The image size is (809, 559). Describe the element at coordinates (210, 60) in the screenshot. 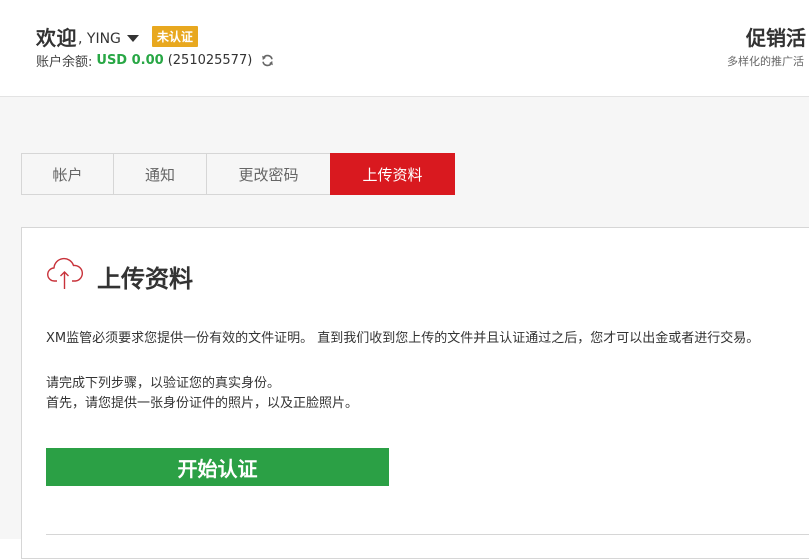

I see `account-number: (251025577)` at that location.